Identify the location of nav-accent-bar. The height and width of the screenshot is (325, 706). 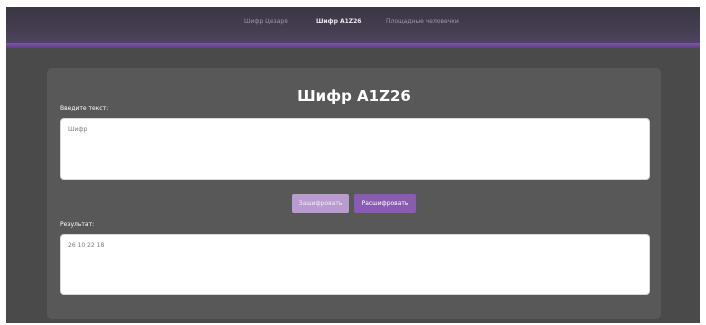
(353, 45).